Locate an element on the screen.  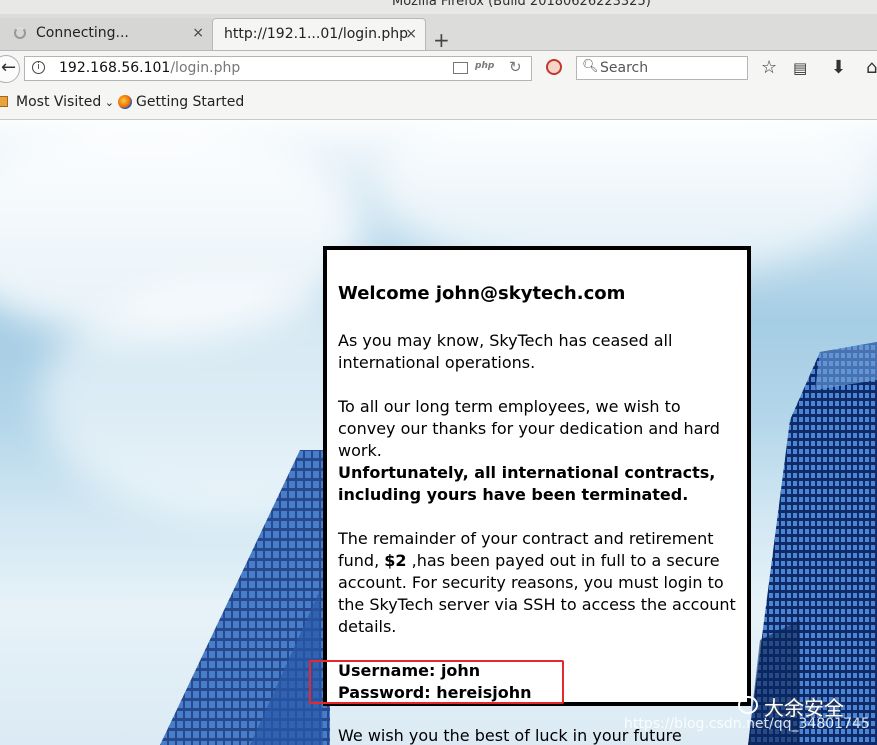
url-bar: i 192.168.56.101/login.php php ↻ is located at coordinates (278, 68).